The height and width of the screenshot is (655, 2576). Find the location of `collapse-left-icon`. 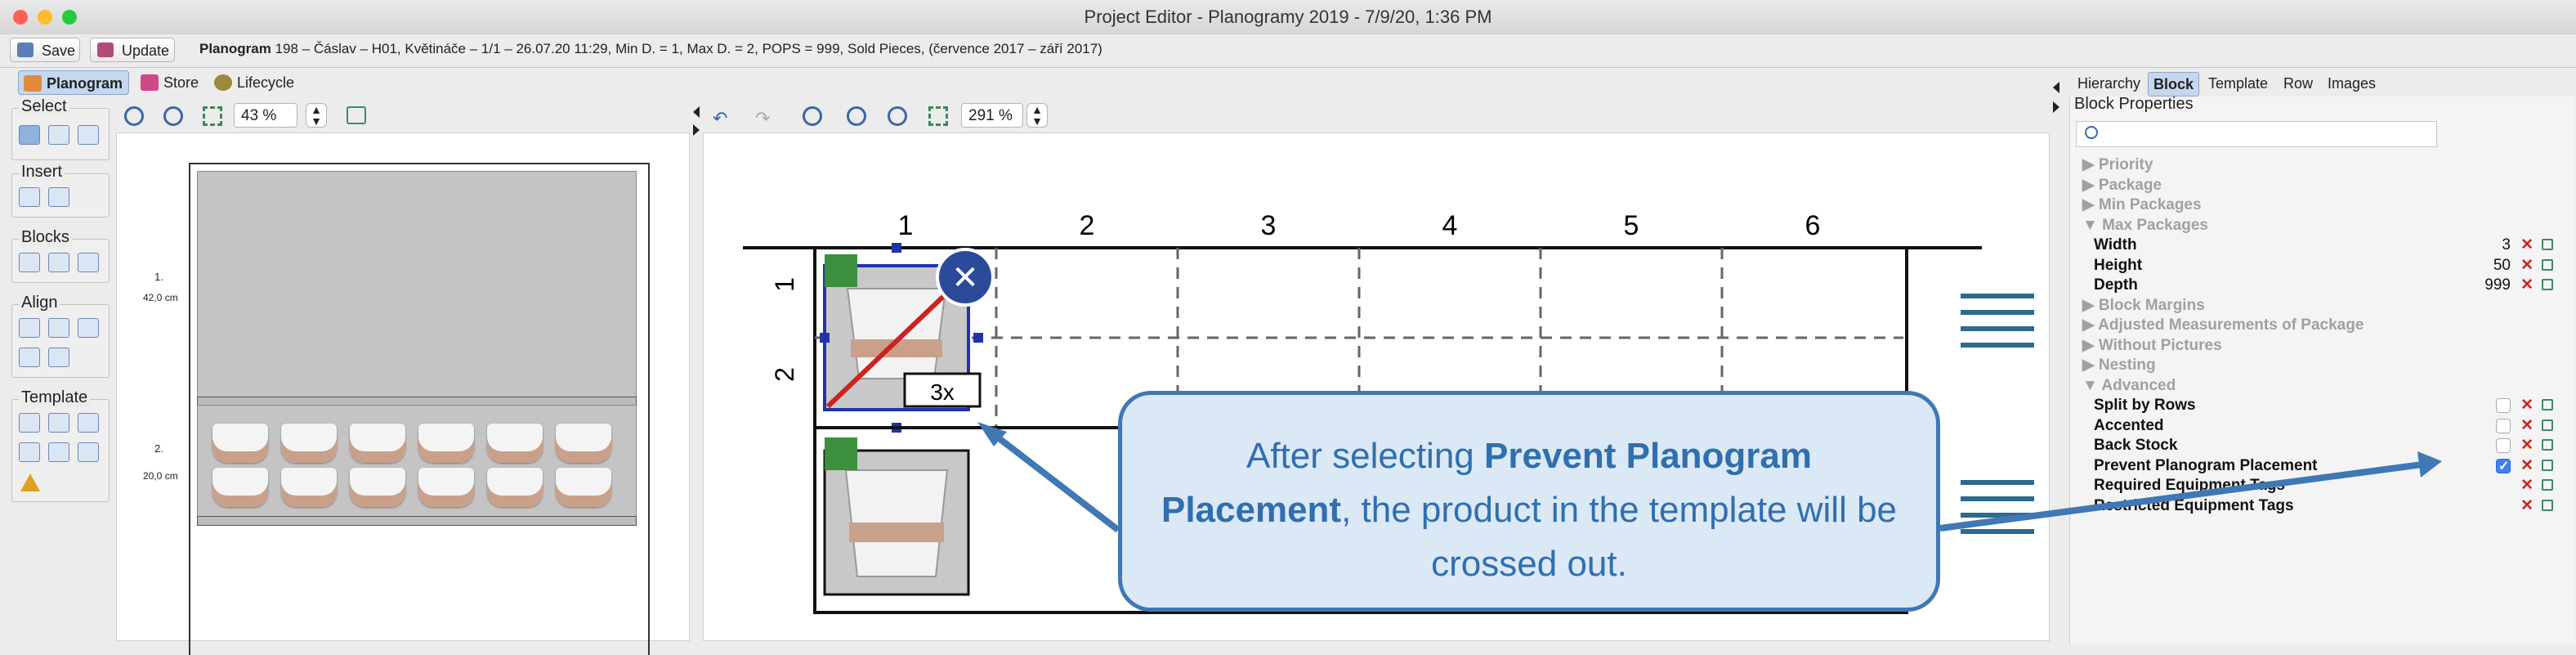

collapse-left-icon is located at coordinates (696, 112).